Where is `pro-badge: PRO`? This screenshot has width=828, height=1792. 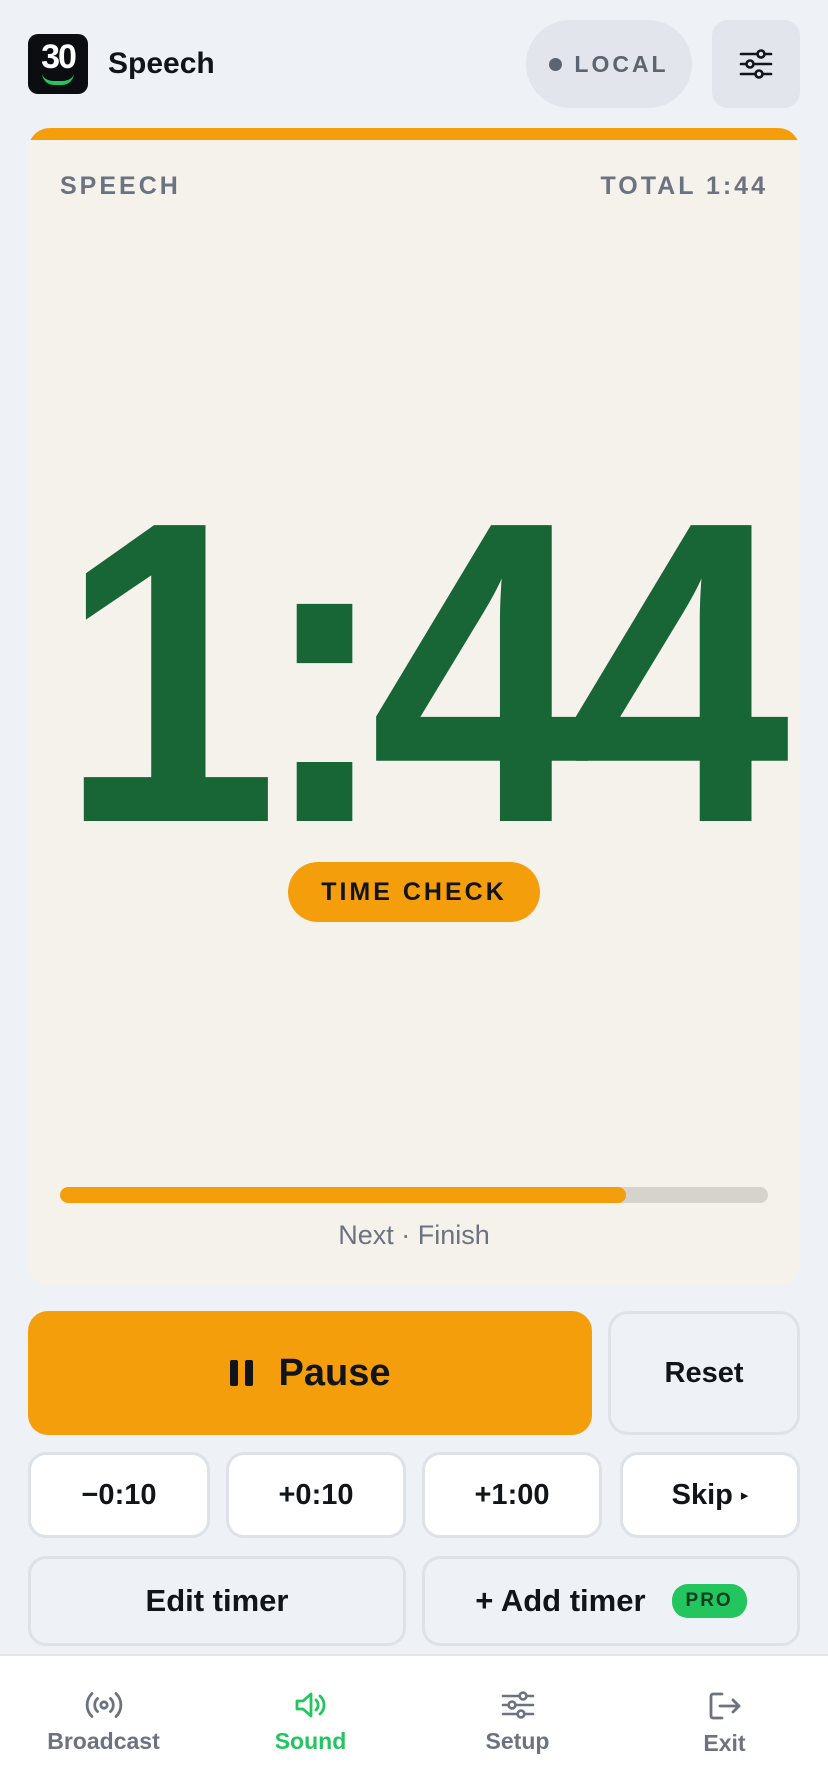
pro-badge: PRO is located at coordinates (709, 1601).